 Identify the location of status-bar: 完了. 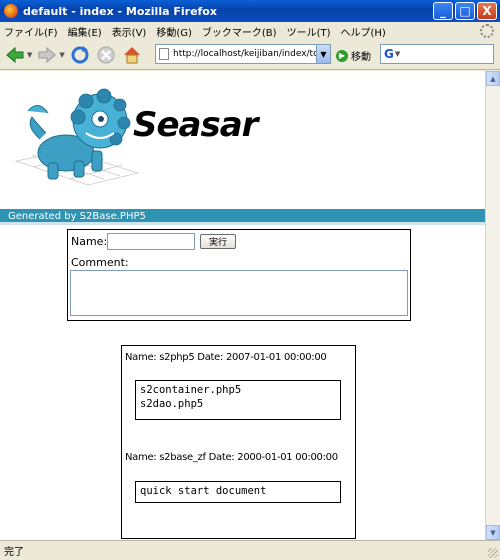
(250, 550).